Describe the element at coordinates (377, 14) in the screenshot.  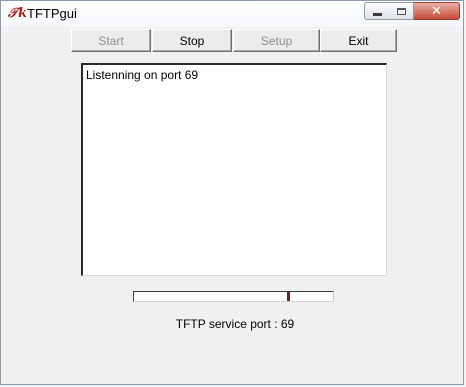
I see `minimize-icon` at that location.